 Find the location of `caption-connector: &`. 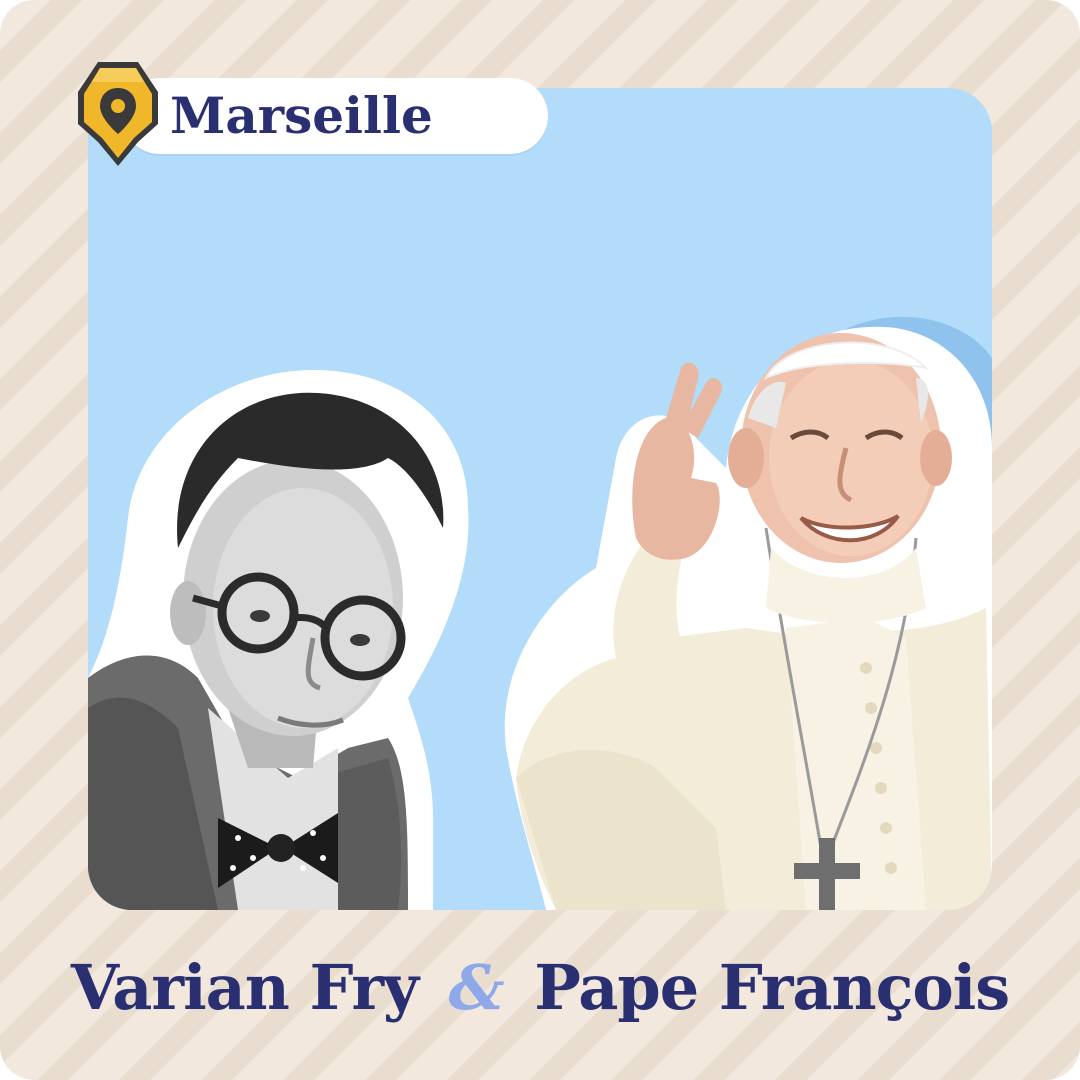

caption-connector: & is located at coordinates (476, 987).